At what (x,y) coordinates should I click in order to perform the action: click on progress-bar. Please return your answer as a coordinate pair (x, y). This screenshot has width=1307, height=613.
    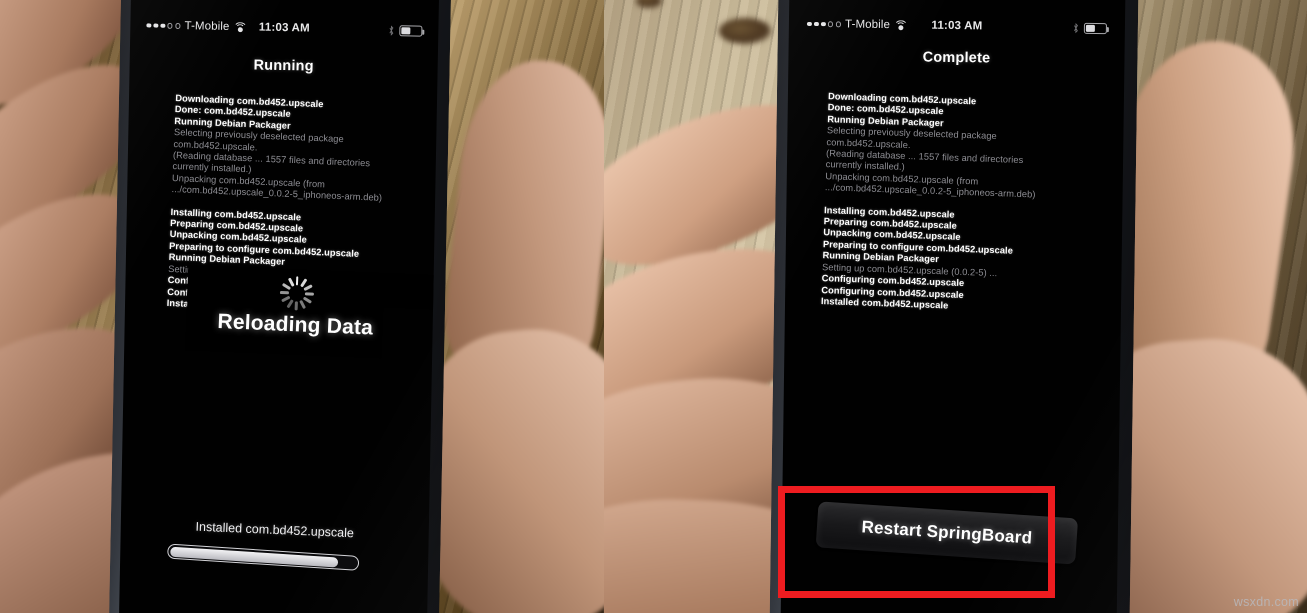
    Looking at the image, I should click on (263, 557).